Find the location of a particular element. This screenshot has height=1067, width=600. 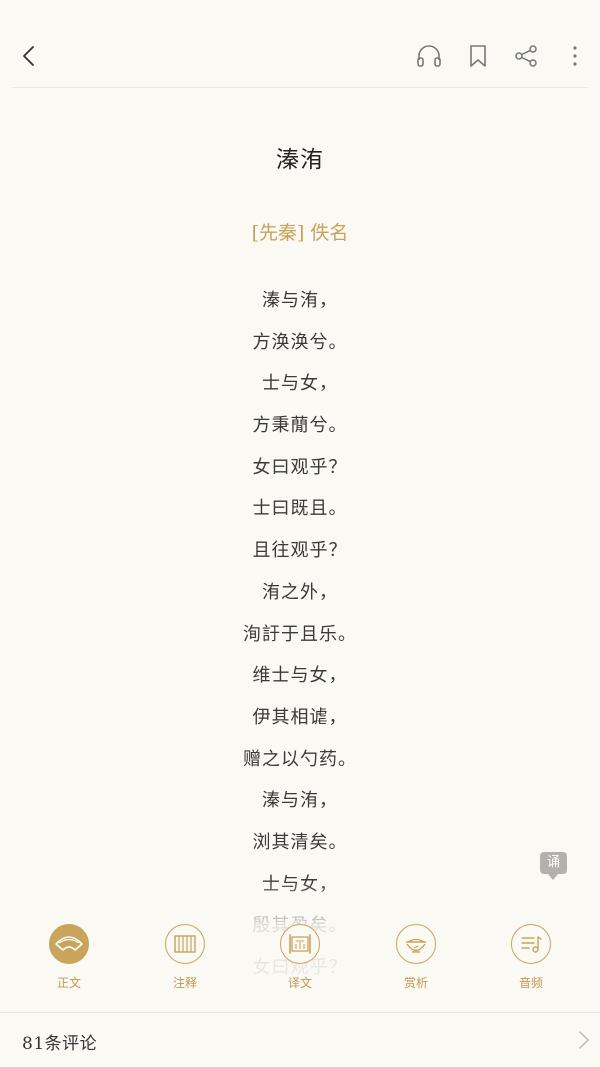

tab-annotation: 注释 is located at coordinates (185, 957).